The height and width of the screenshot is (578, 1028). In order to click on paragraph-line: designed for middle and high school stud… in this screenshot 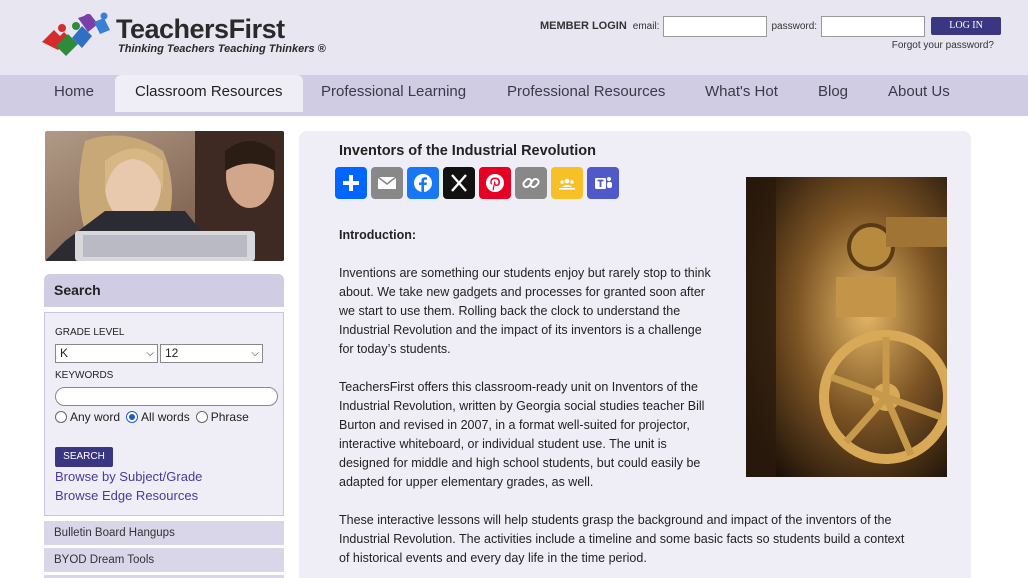, I will do `click(520, 463)`.